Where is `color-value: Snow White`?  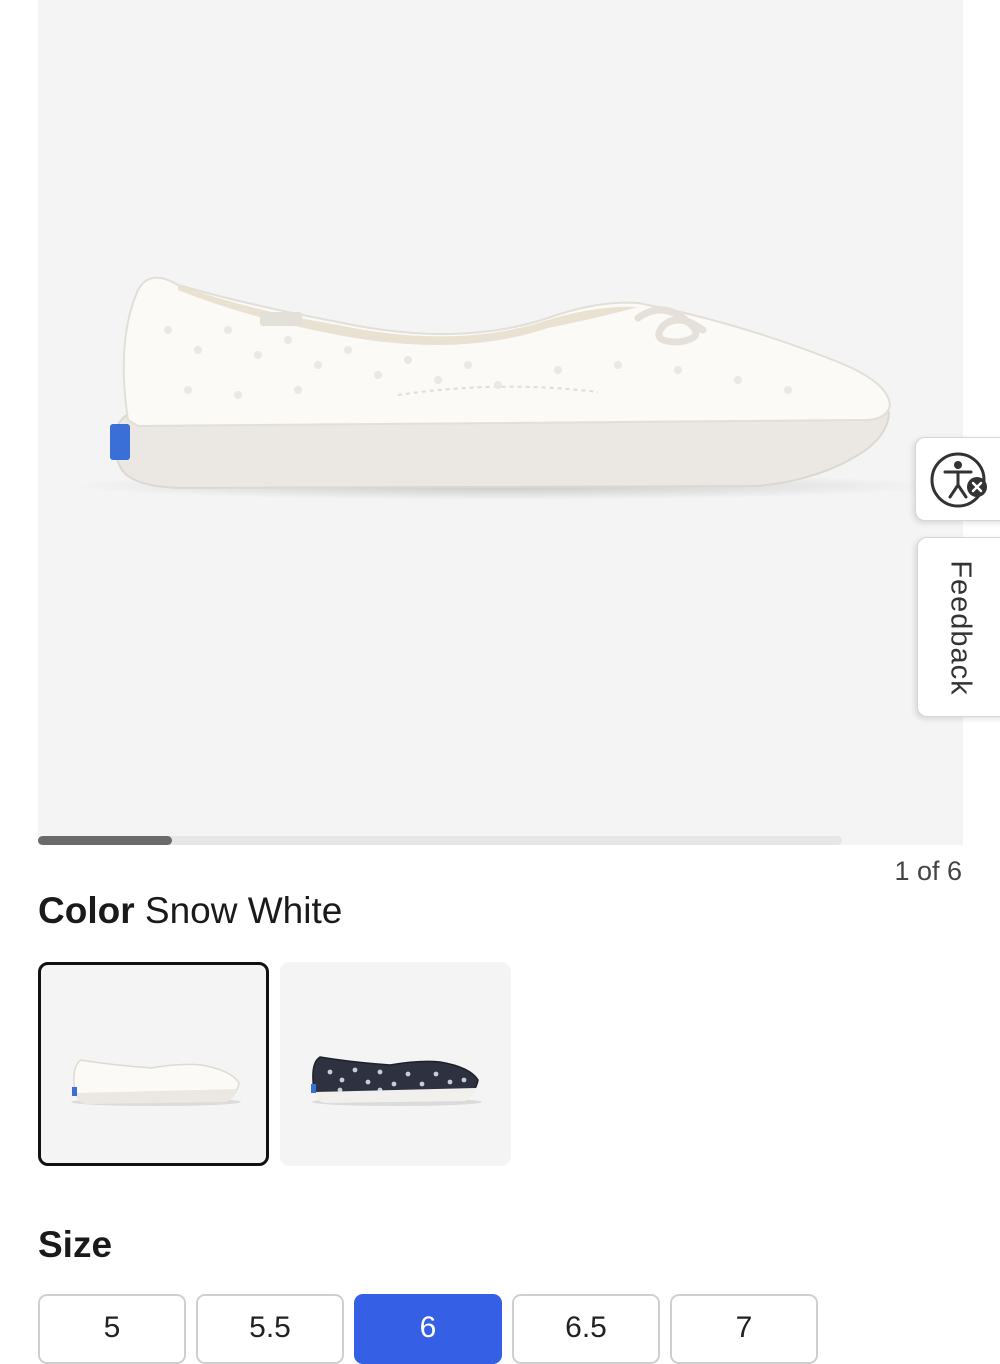 color-value: Snow White is located at coordinates (243, 910).